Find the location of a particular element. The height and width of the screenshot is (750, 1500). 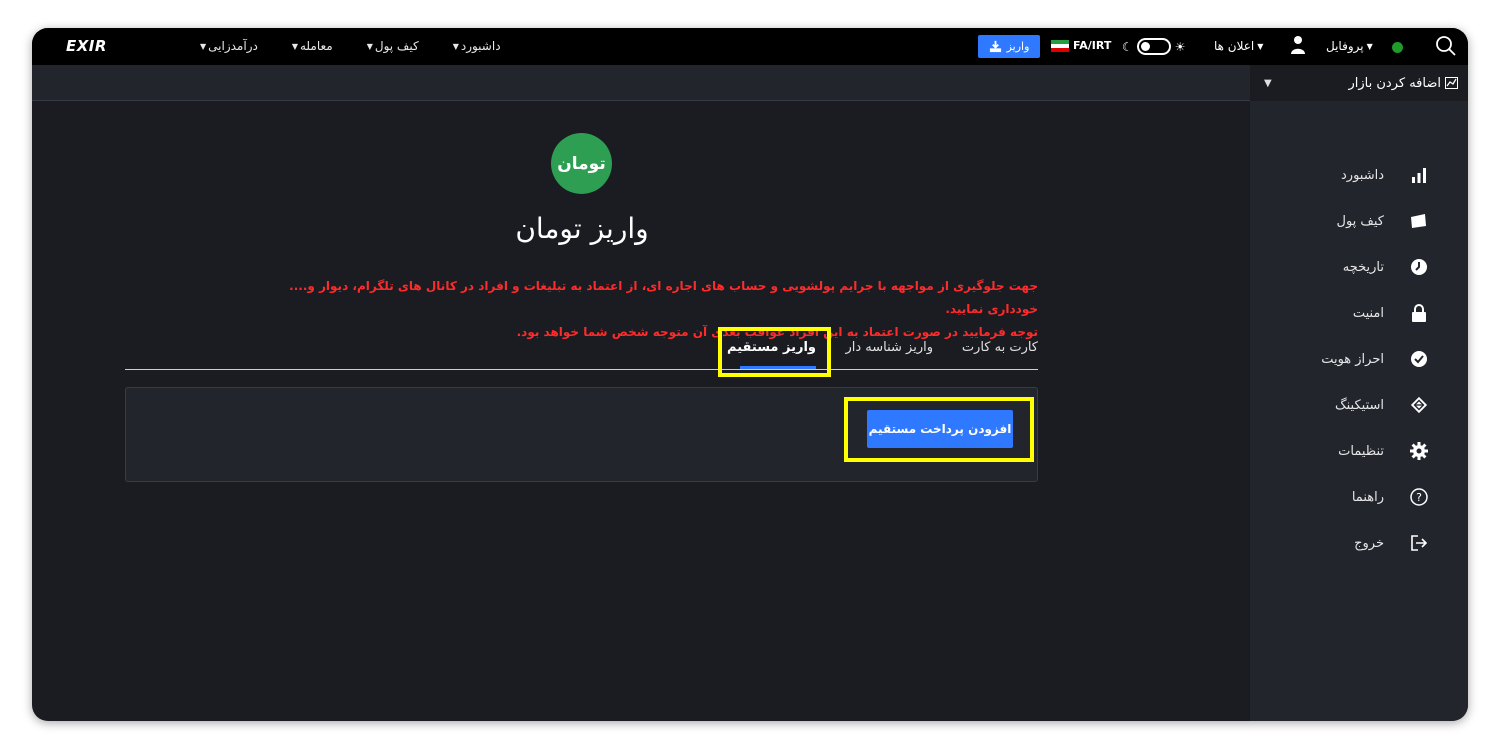

sidebar-item-label: خروج is located at coordinates (1369, 543).